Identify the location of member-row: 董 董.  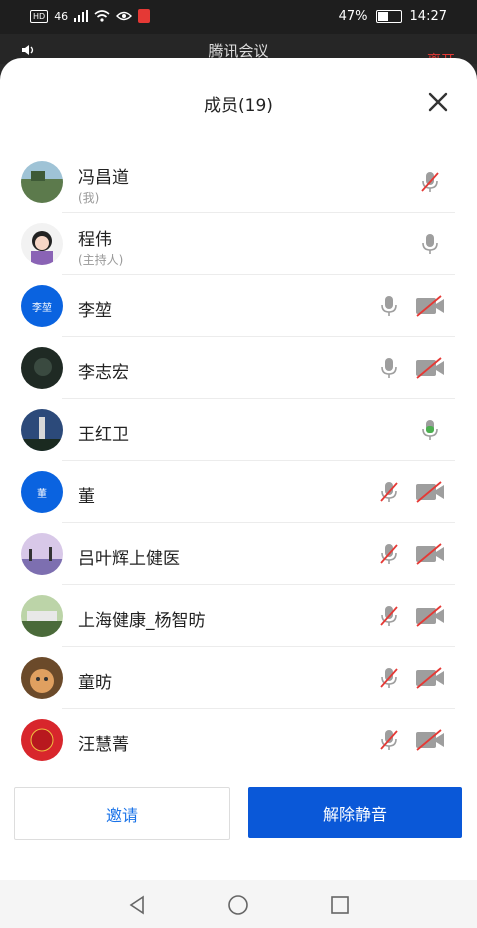
(238, 492).